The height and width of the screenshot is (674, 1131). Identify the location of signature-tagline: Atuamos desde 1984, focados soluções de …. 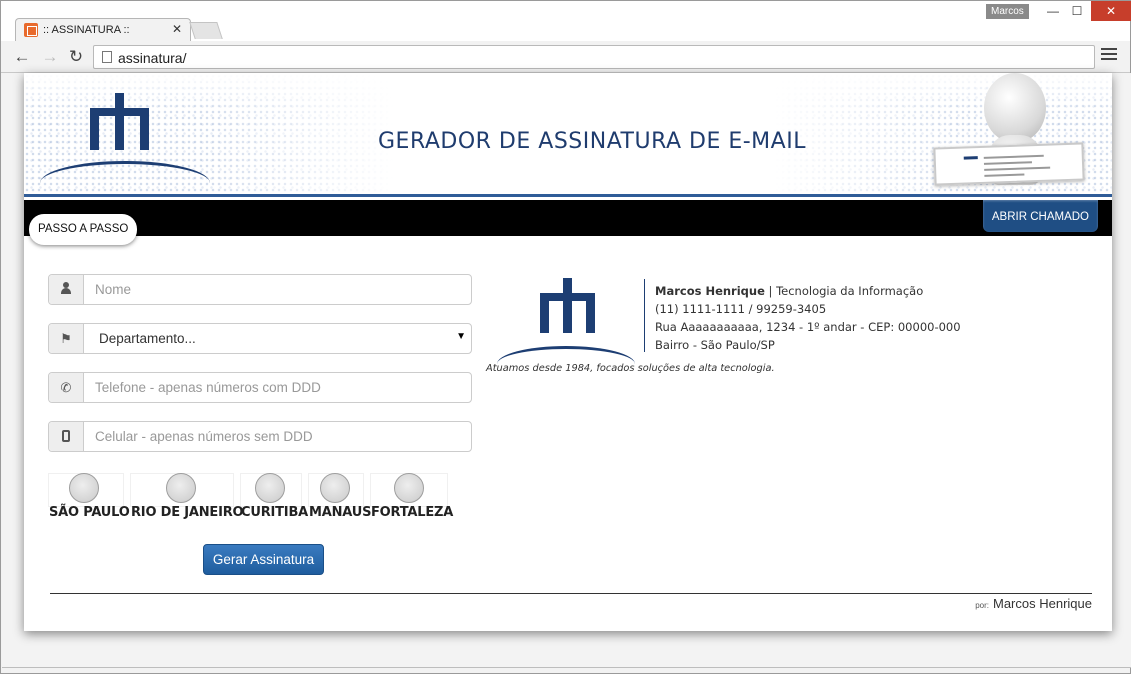
(630, 368).